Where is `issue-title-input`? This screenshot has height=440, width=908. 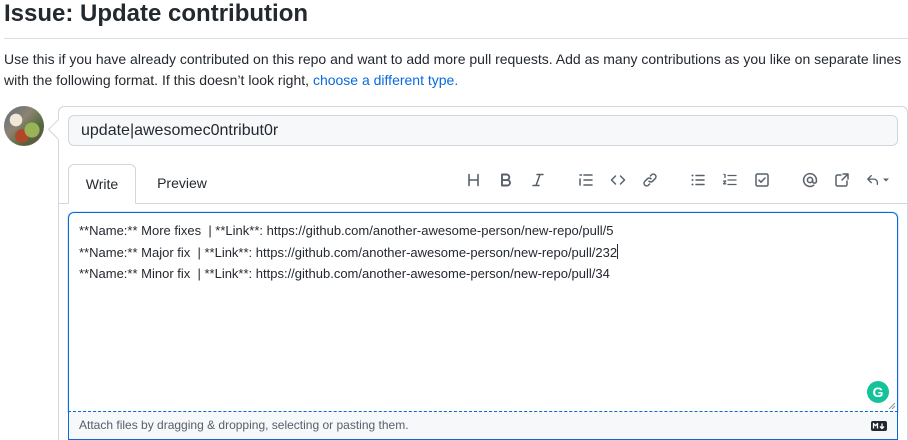
issue-title-input is located at coordinates (483, 130).